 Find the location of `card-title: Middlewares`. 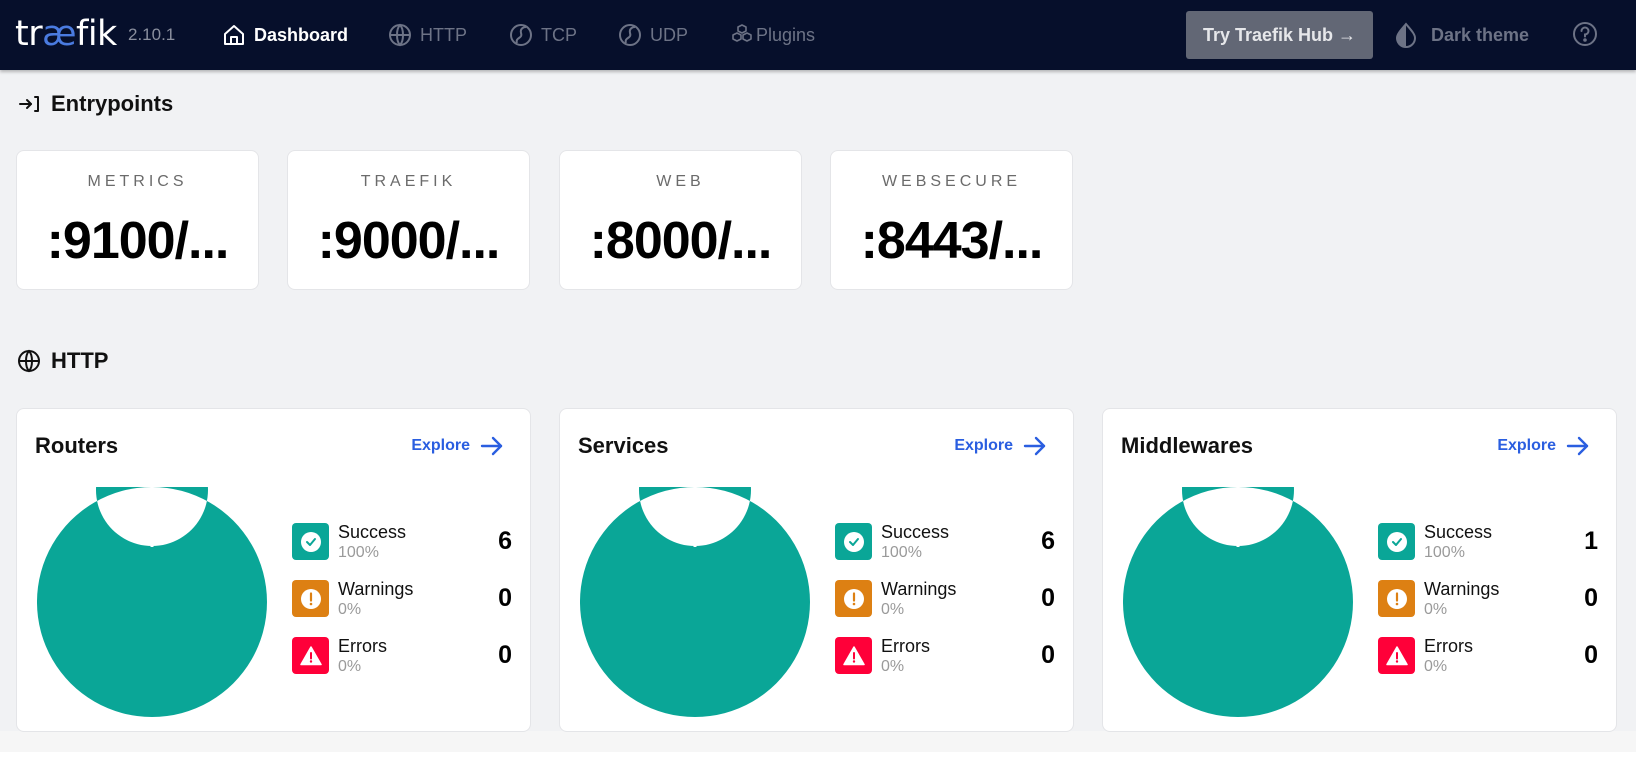

card-title: Middlewares is located at coordinates (1187, 445).